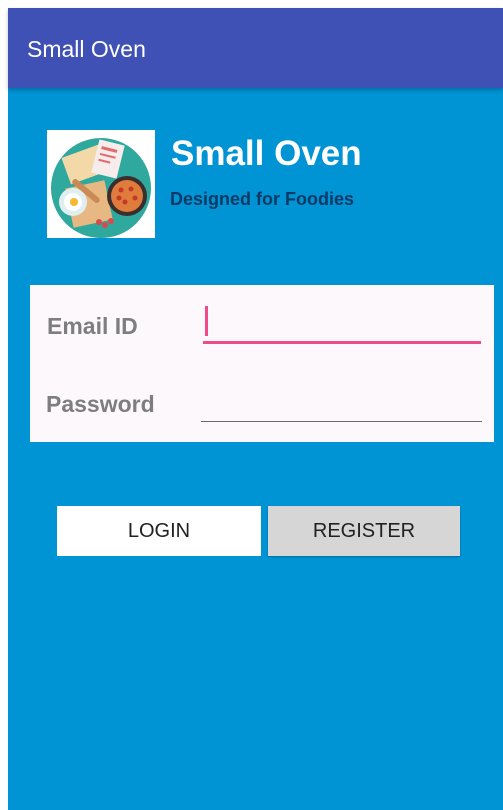  I want to click on register-button: REGISTER, so click(364, 531).